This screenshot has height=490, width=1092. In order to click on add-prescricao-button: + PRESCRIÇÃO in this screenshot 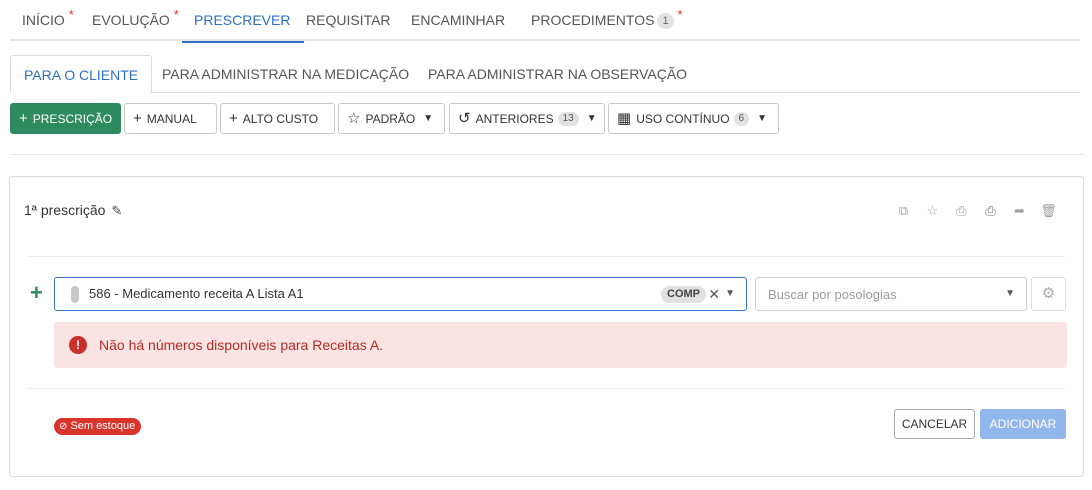, I will do `click(65, 118)`.